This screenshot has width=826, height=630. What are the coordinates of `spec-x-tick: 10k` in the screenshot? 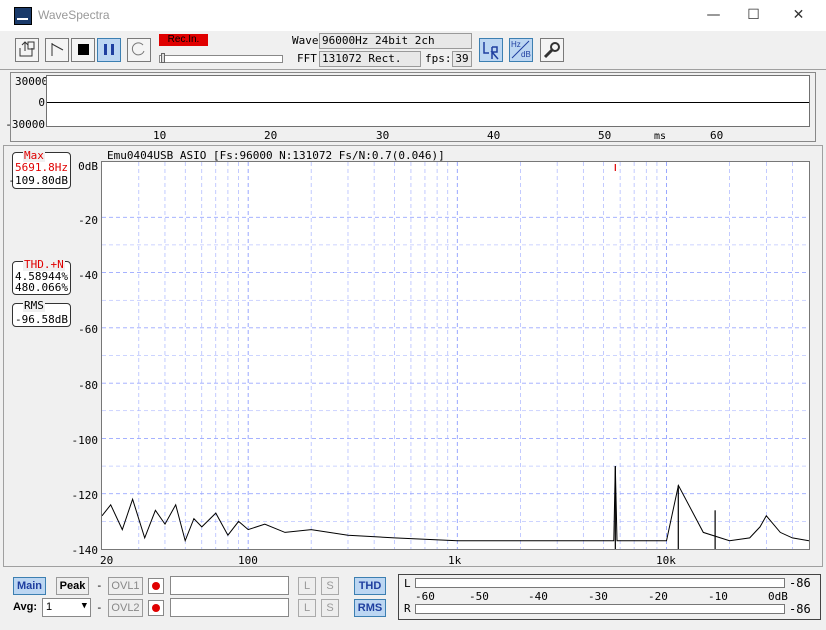 It's located at (666, 560).